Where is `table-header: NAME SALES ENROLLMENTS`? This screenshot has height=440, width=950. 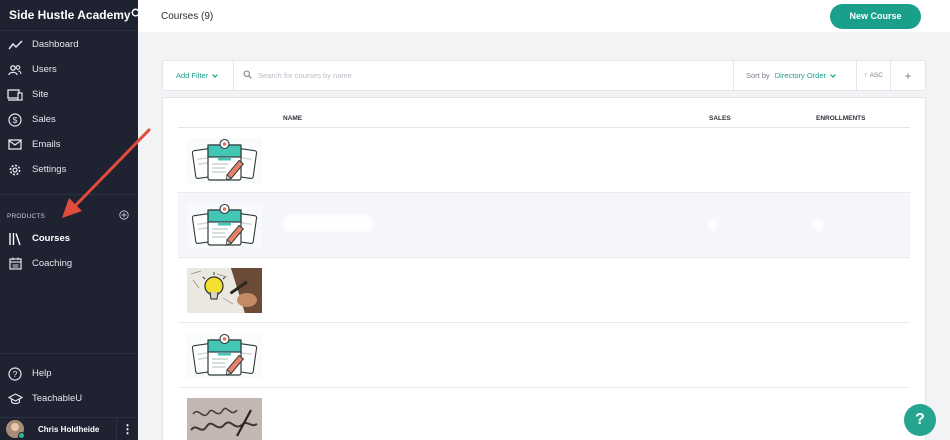 table-header: NAME SALES ENROLLMENTS is located at coordinates (544, 113).